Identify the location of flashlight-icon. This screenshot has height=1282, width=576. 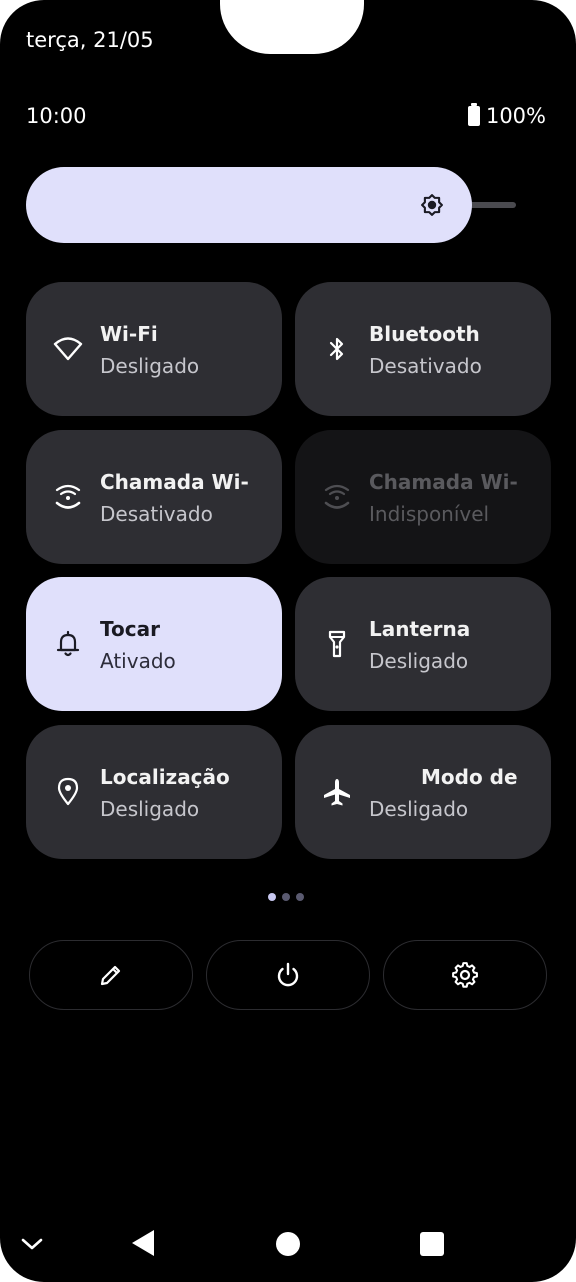
(337, 644).